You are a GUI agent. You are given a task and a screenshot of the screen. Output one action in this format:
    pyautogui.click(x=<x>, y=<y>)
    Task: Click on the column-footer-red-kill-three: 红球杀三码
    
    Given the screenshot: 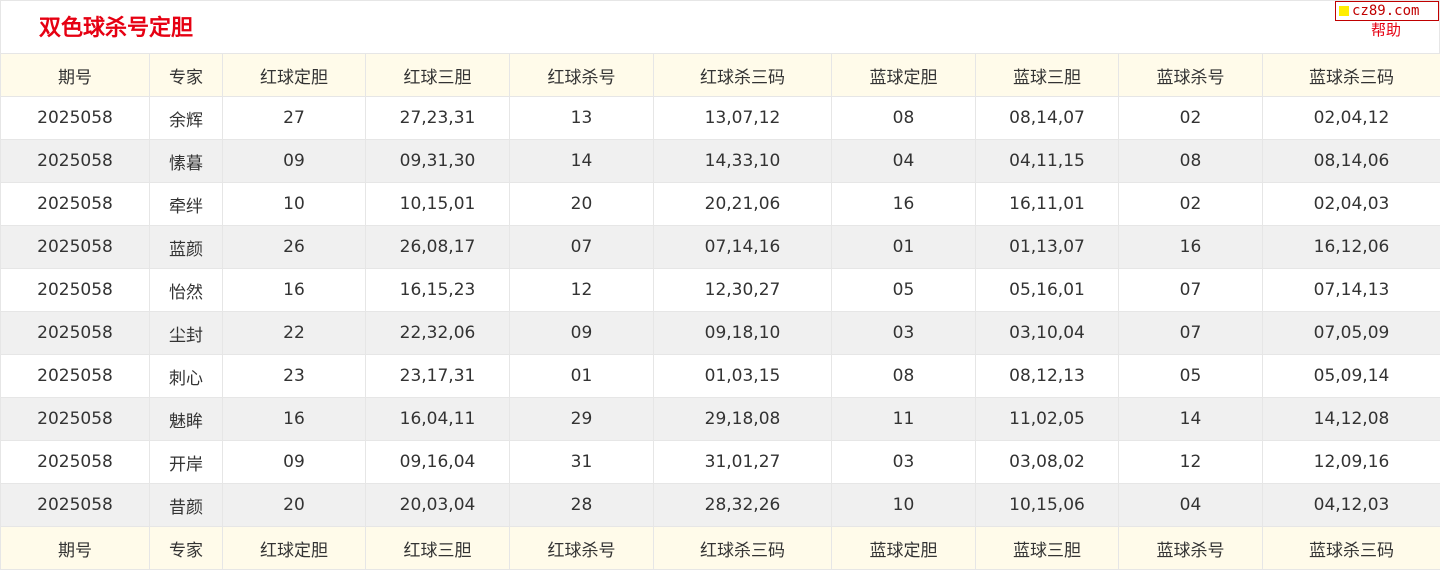 What is the action you would take?
    pyautogui.click(x=742, y=548)
    